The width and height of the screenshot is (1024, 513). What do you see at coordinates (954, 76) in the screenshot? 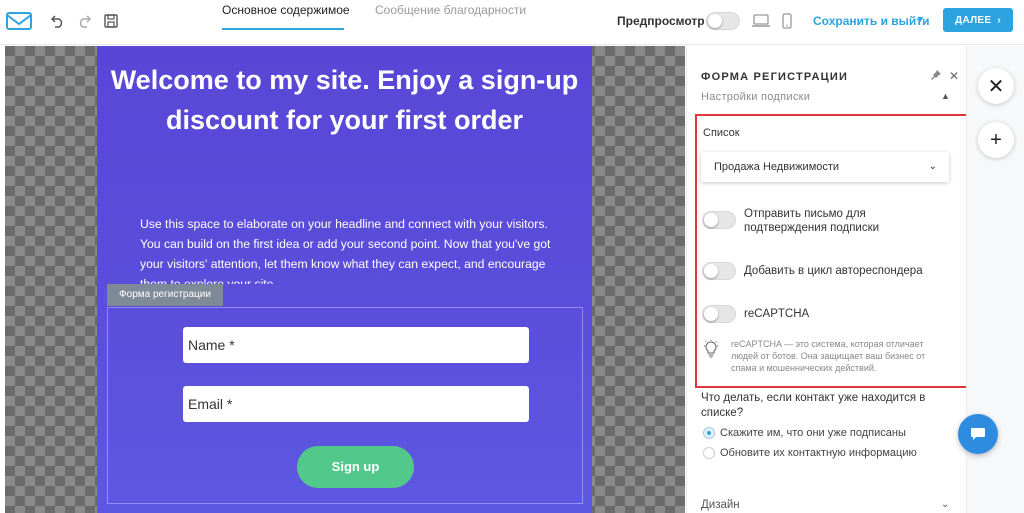
I see `close-panel-icon: ✕` at bounding box center [954, 76].